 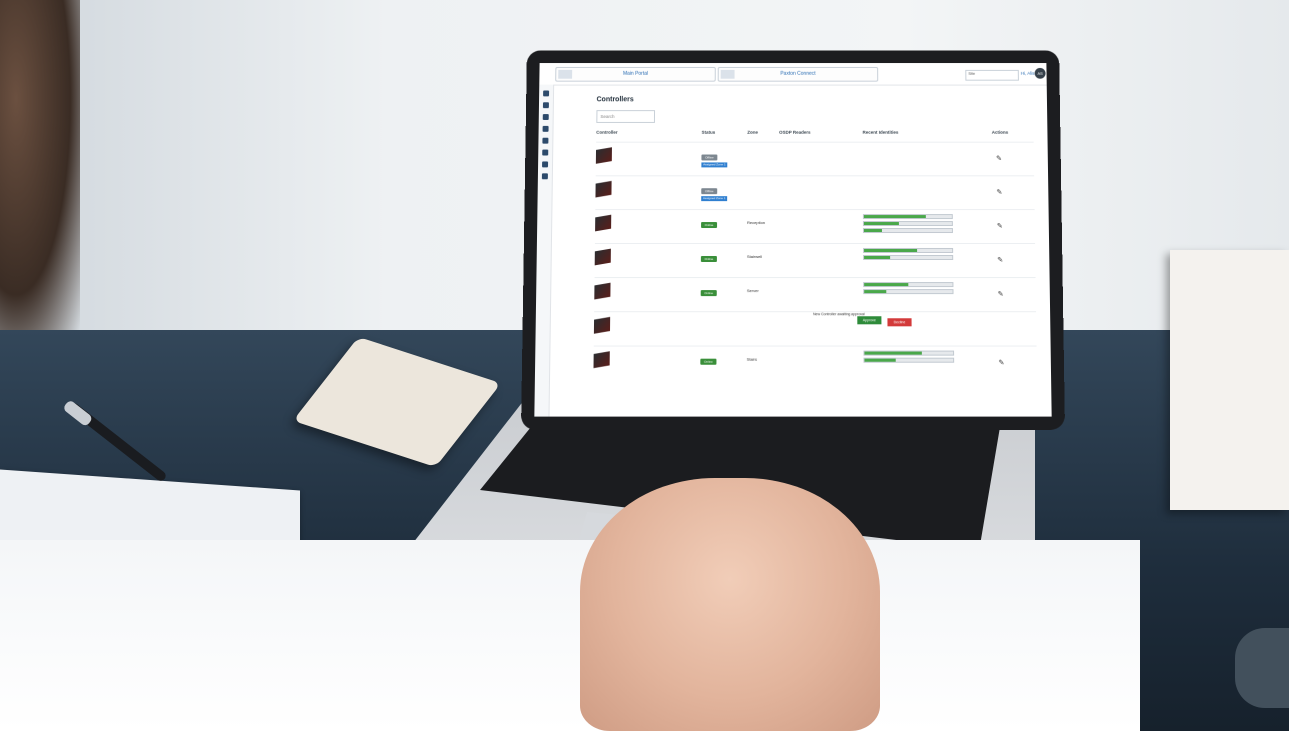 I want to click on nav-users-icon, so click(x=546, y=105).